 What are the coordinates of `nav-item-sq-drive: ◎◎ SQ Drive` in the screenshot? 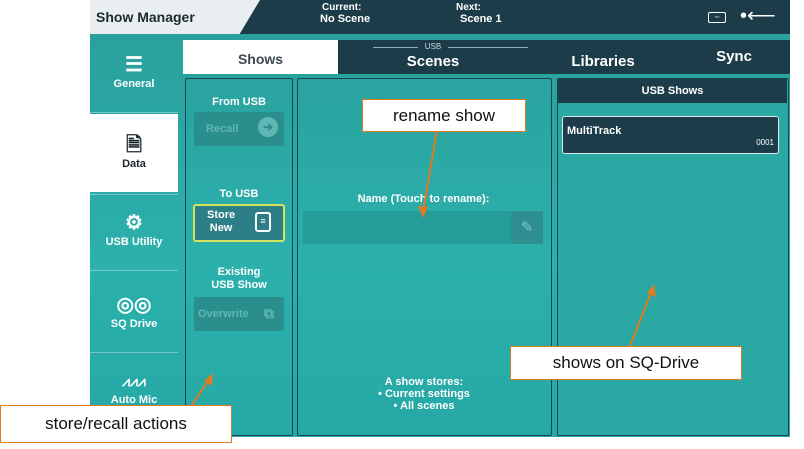 It's located at (134, 312).